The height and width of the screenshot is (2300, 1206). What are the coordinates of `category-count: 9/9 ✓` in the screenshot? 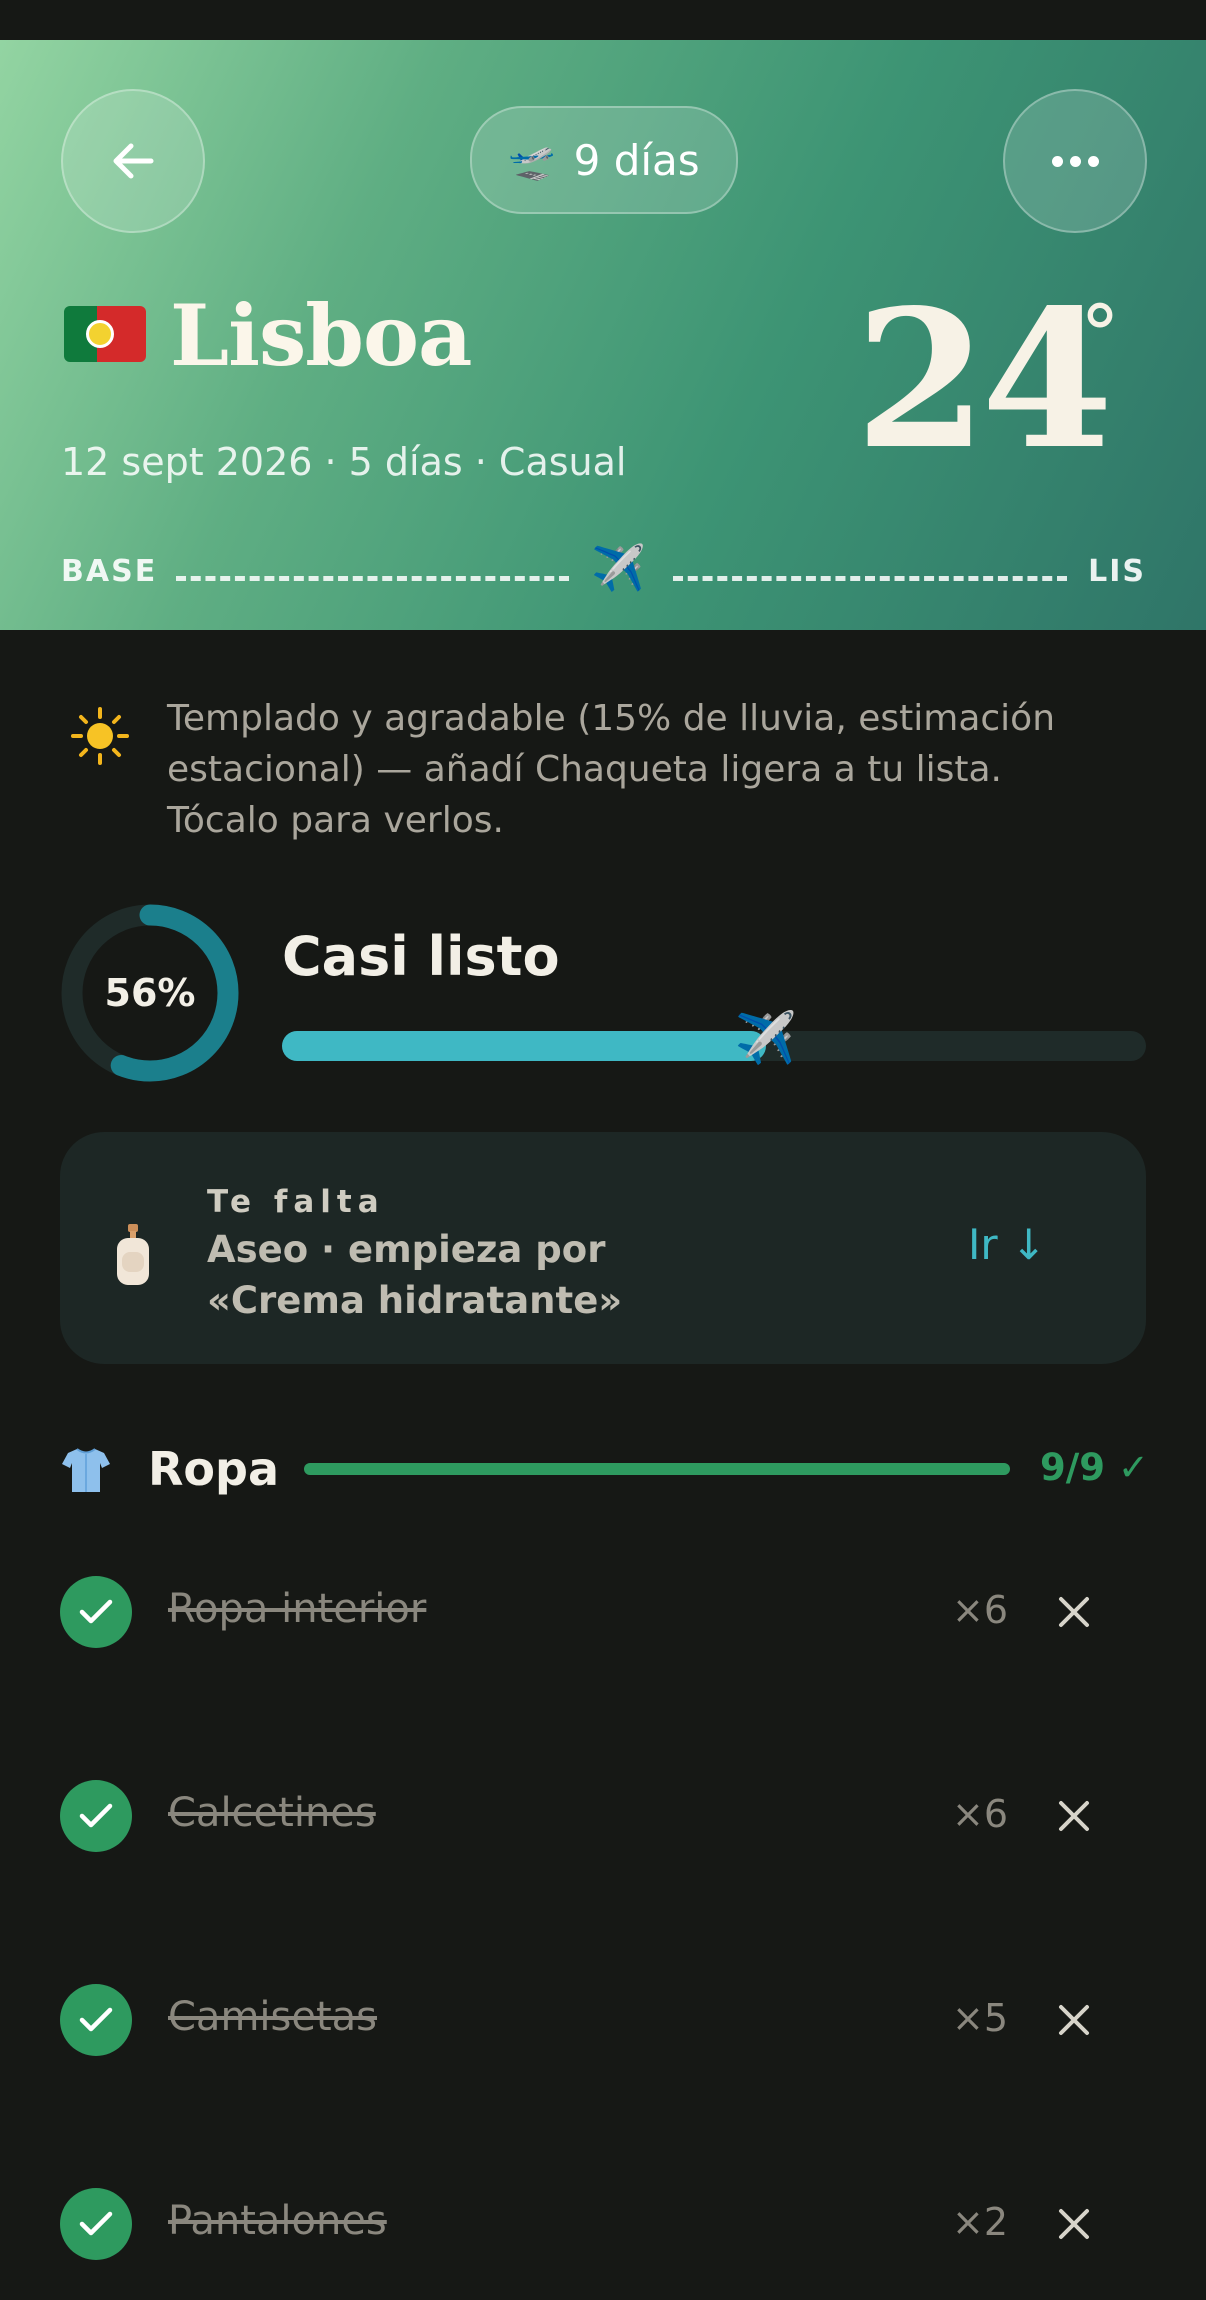 It's located at (1094, 1467).